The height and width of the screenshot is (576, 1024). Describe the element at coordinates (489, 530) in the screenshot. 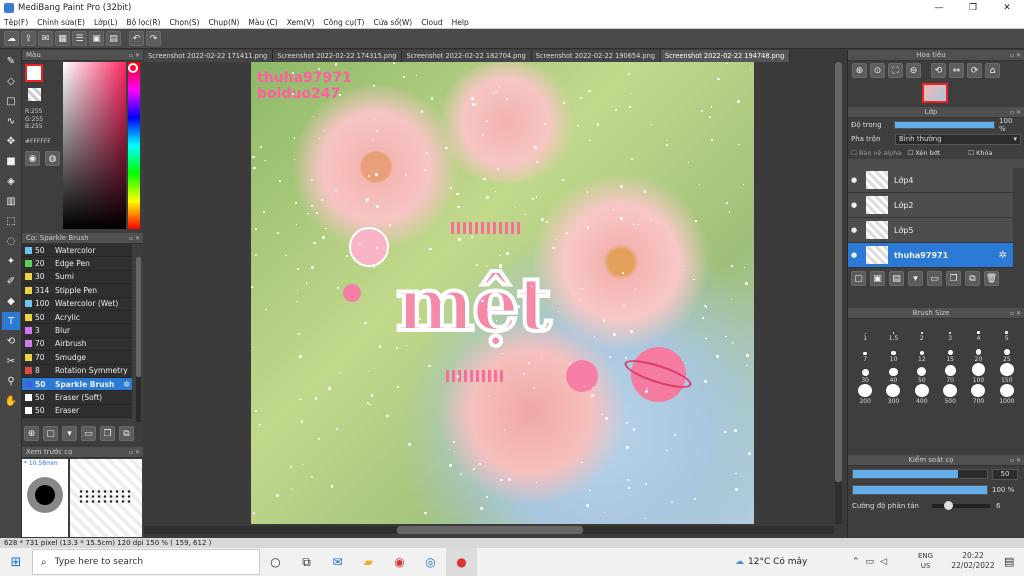

I see `canvas-horizontal-scrollbar` at that location.